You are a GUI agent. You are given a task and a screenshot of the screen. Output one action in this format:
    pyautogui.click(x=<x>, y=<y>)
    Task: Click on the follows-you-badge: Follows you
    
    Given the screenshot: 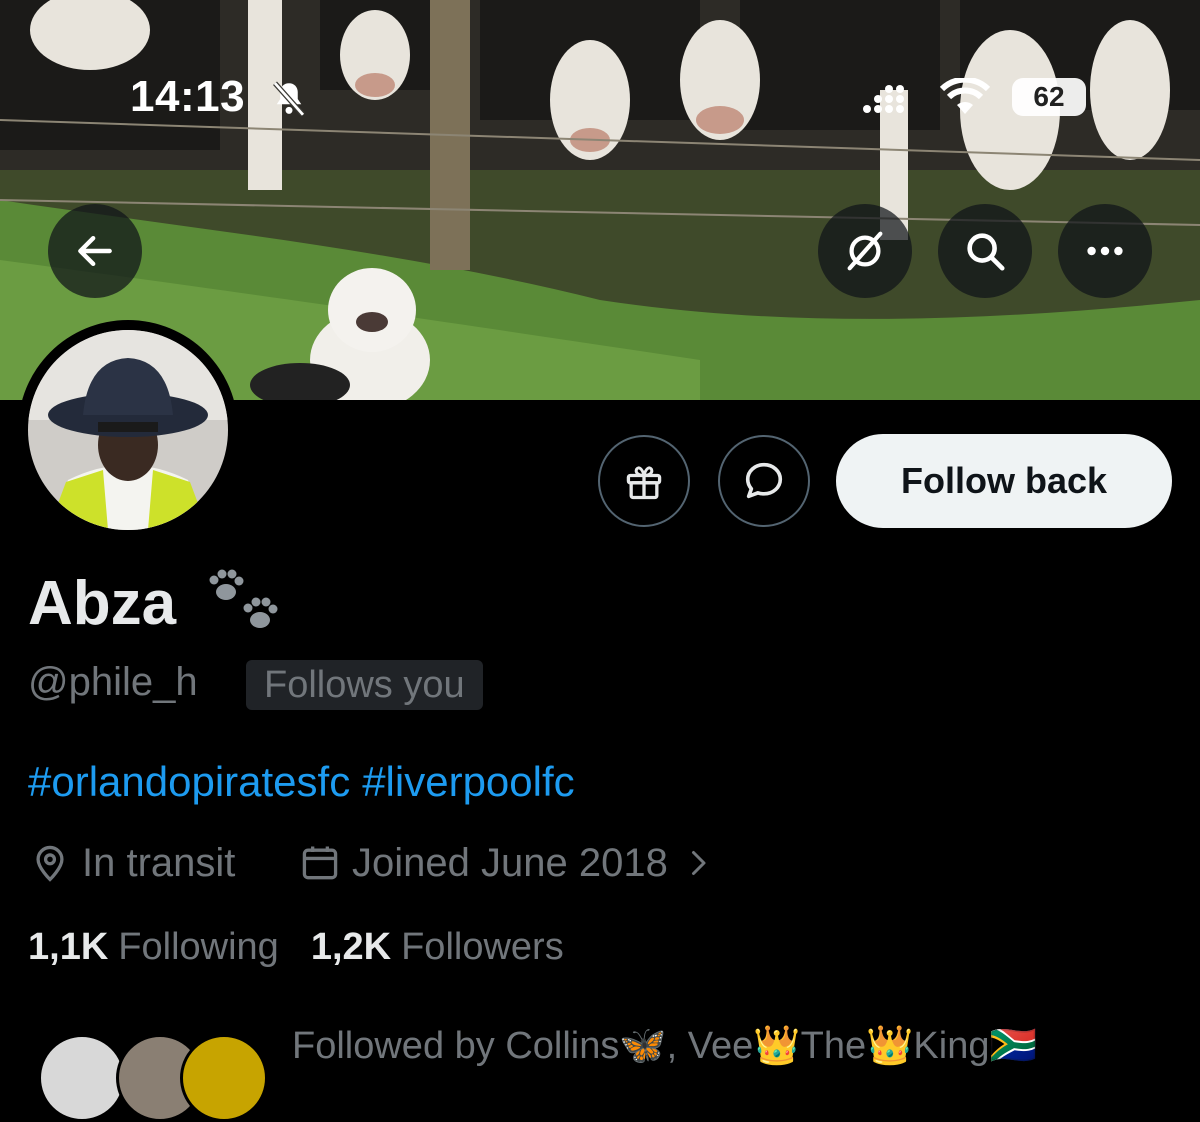 What is the action you would take?
    pyautogui.click(x=364, y=685)
    